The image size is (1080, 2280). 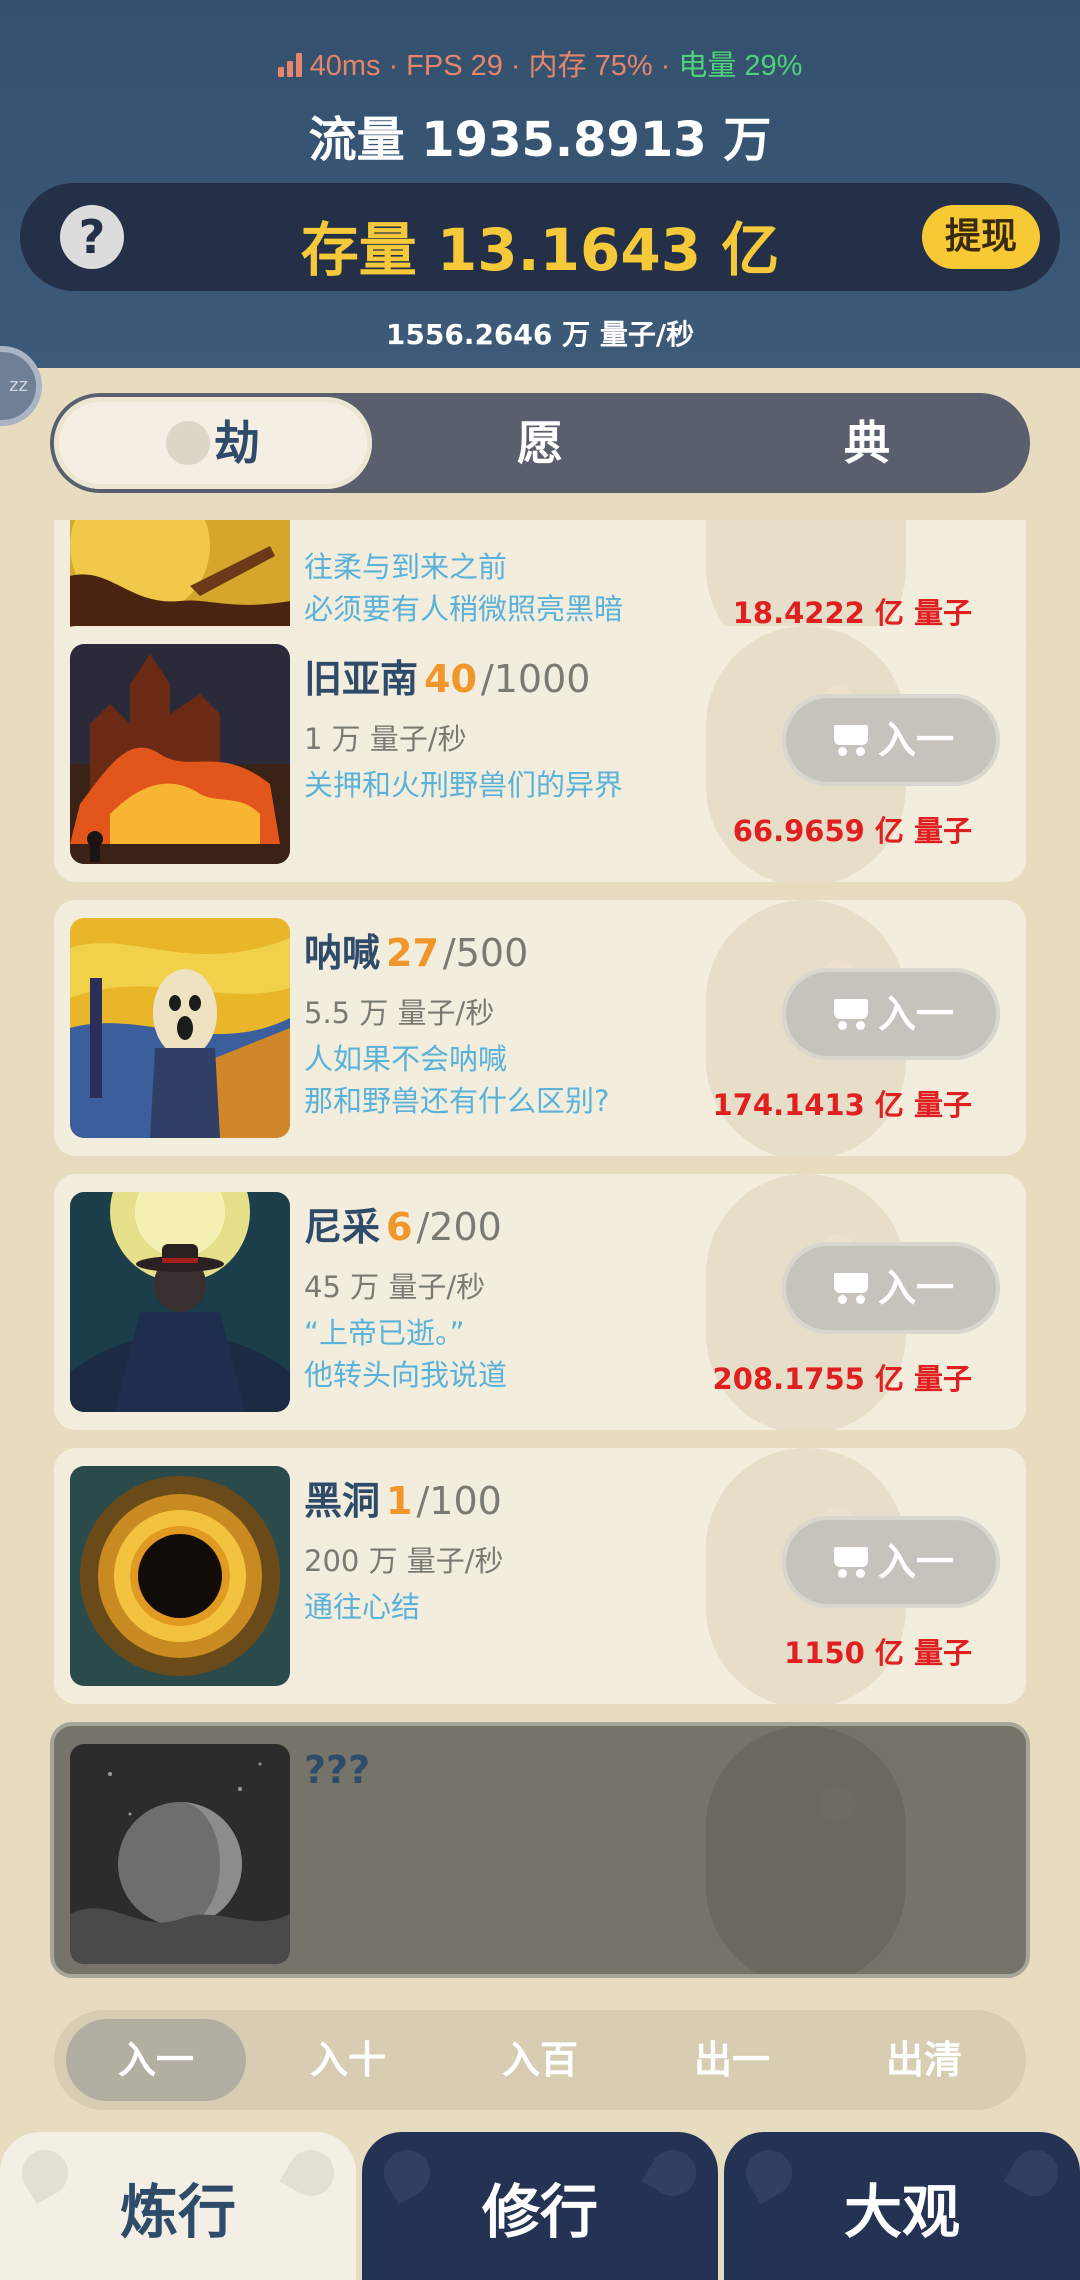 I want to click on stock-bar: ? 存量 13.1643 亿 提现, so click(x=540, y=237).